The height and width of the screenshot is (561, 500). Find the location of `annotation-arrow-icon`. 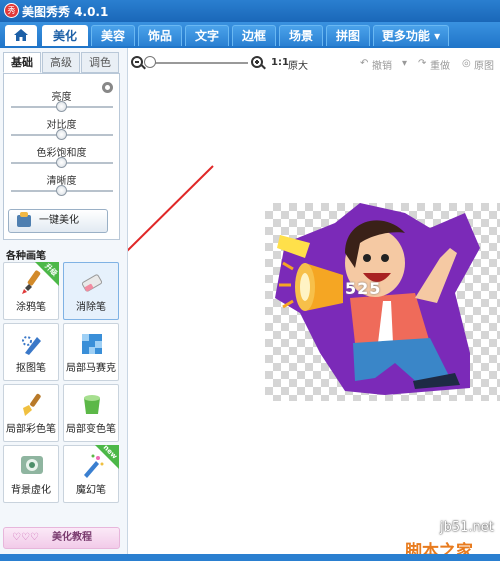

annotation-arrow-icon is located at coordinates (171, 208).